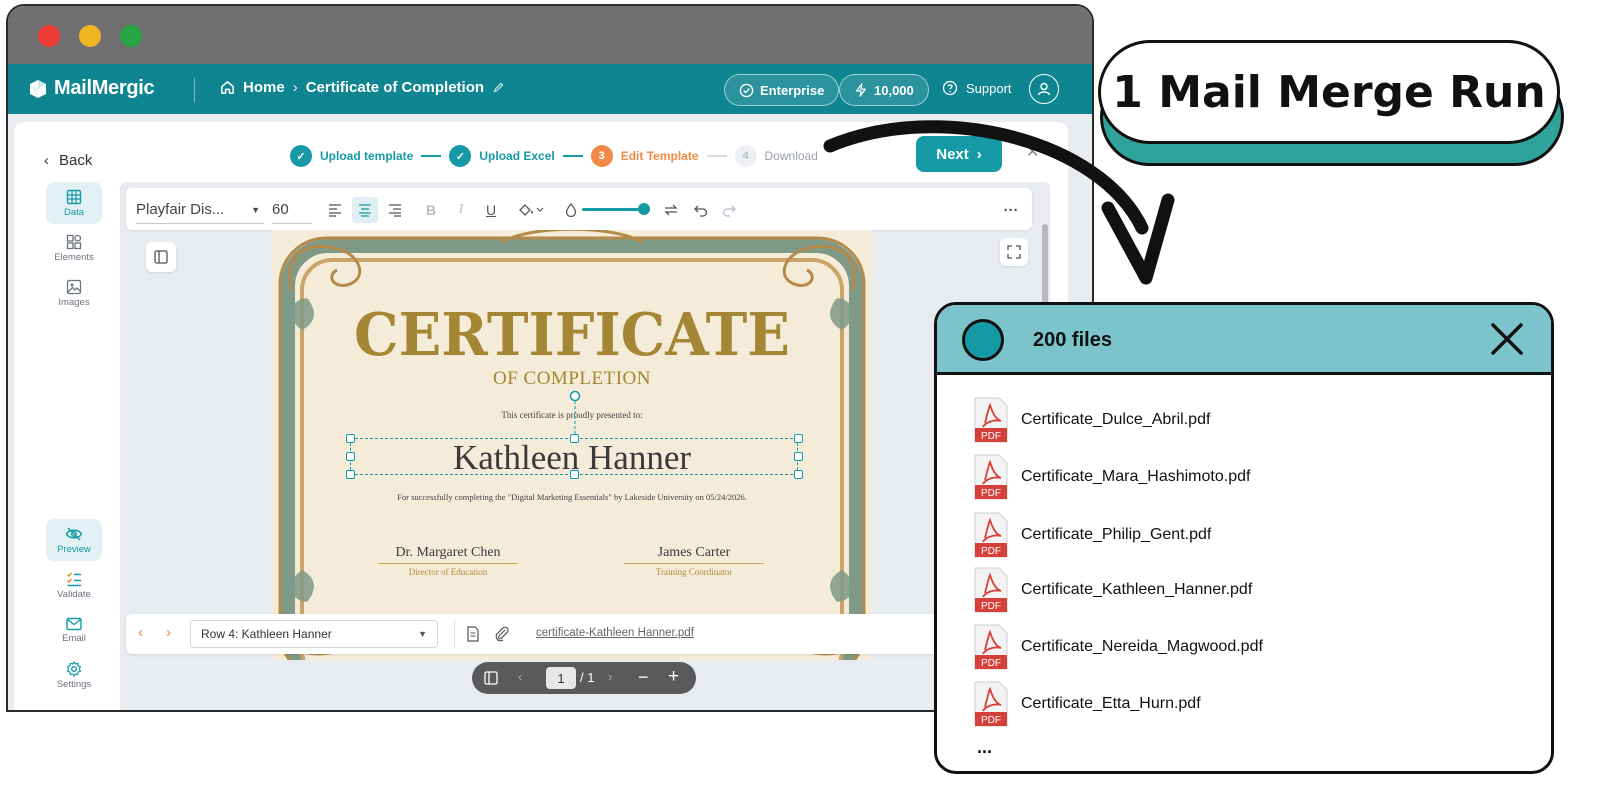 The height and width of the screenshot is (790, 1600). I want to click on image-icon, so click(74, 286).